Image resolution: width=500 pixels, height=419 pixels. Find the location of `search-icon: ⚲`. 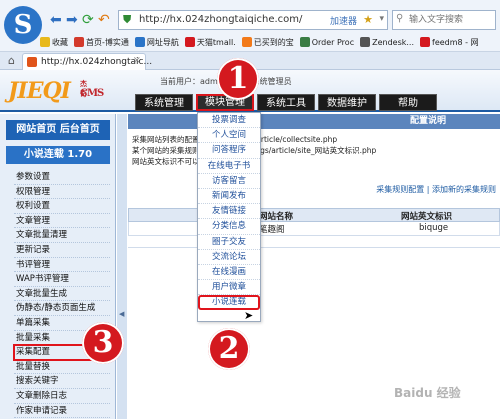

search-icon: ⚲ is located at coordinates (400, 18).